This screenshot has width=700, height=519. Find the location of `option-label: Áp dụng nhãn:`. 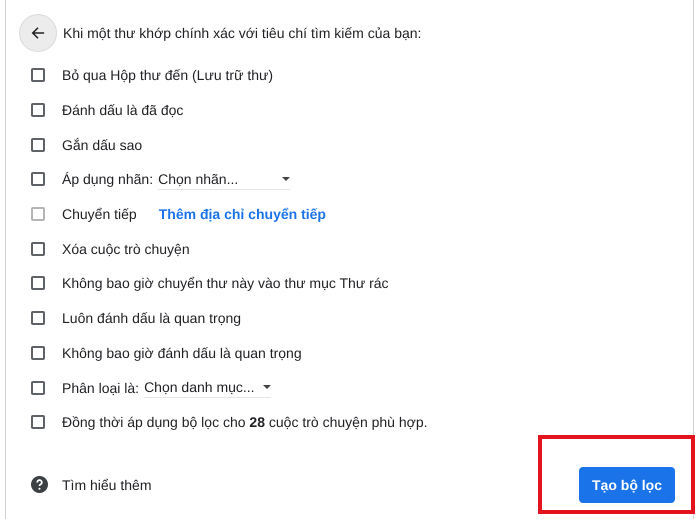

option-label: Áp dụng nhãn: is located at coordinates (108, 179).